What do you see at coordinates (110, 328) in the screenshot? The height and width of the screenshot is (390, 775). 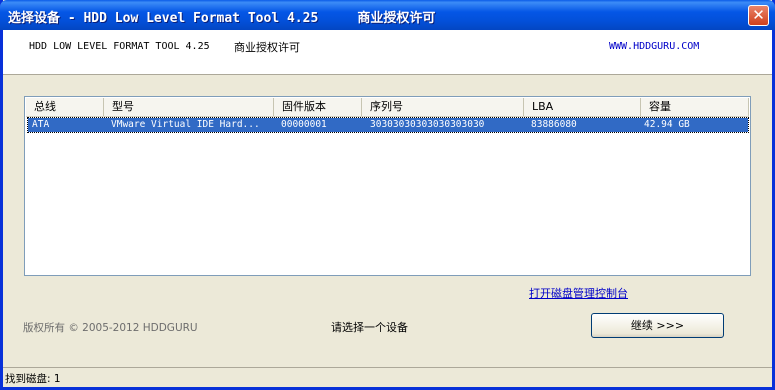 I see `copyright-text: 版权所有 © 2005-2012 HDDGURU` at bounding box center [110, 328].